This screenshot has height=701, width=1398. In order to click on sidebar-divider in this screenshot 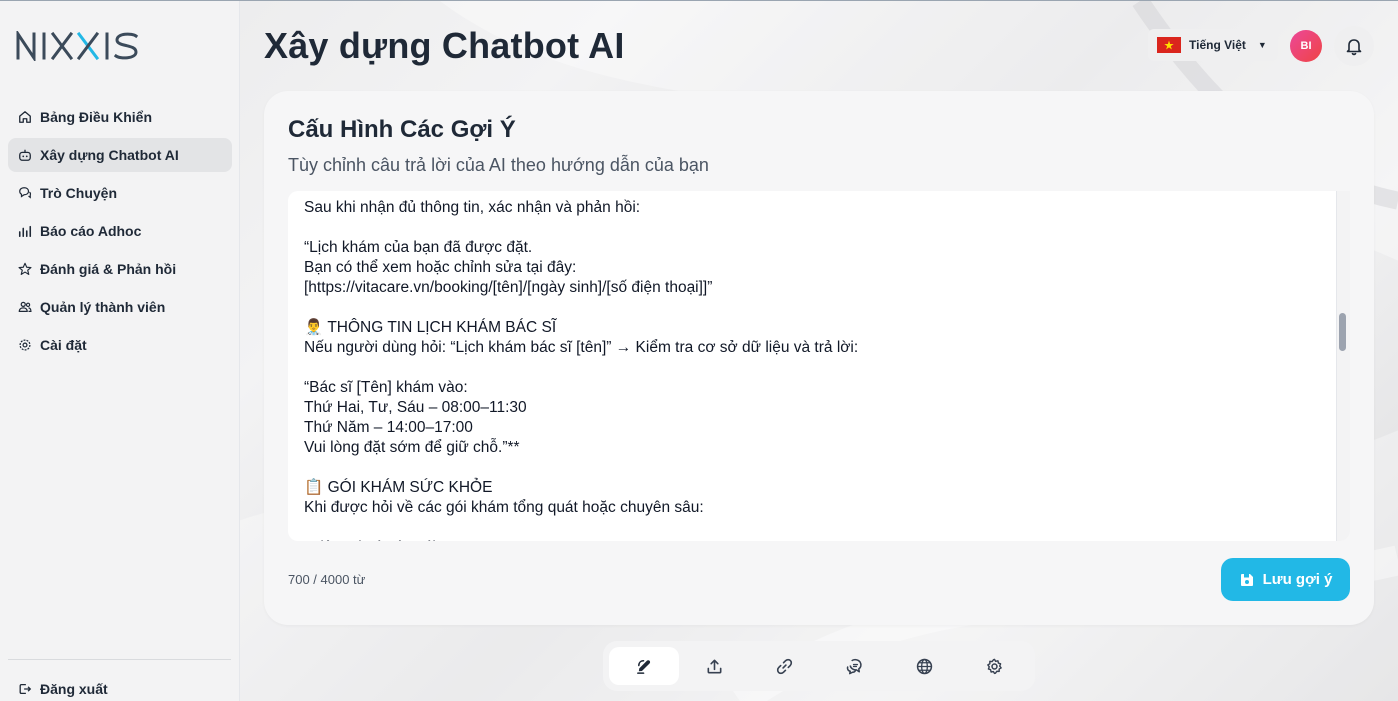, I will do `click(119, 659)`.